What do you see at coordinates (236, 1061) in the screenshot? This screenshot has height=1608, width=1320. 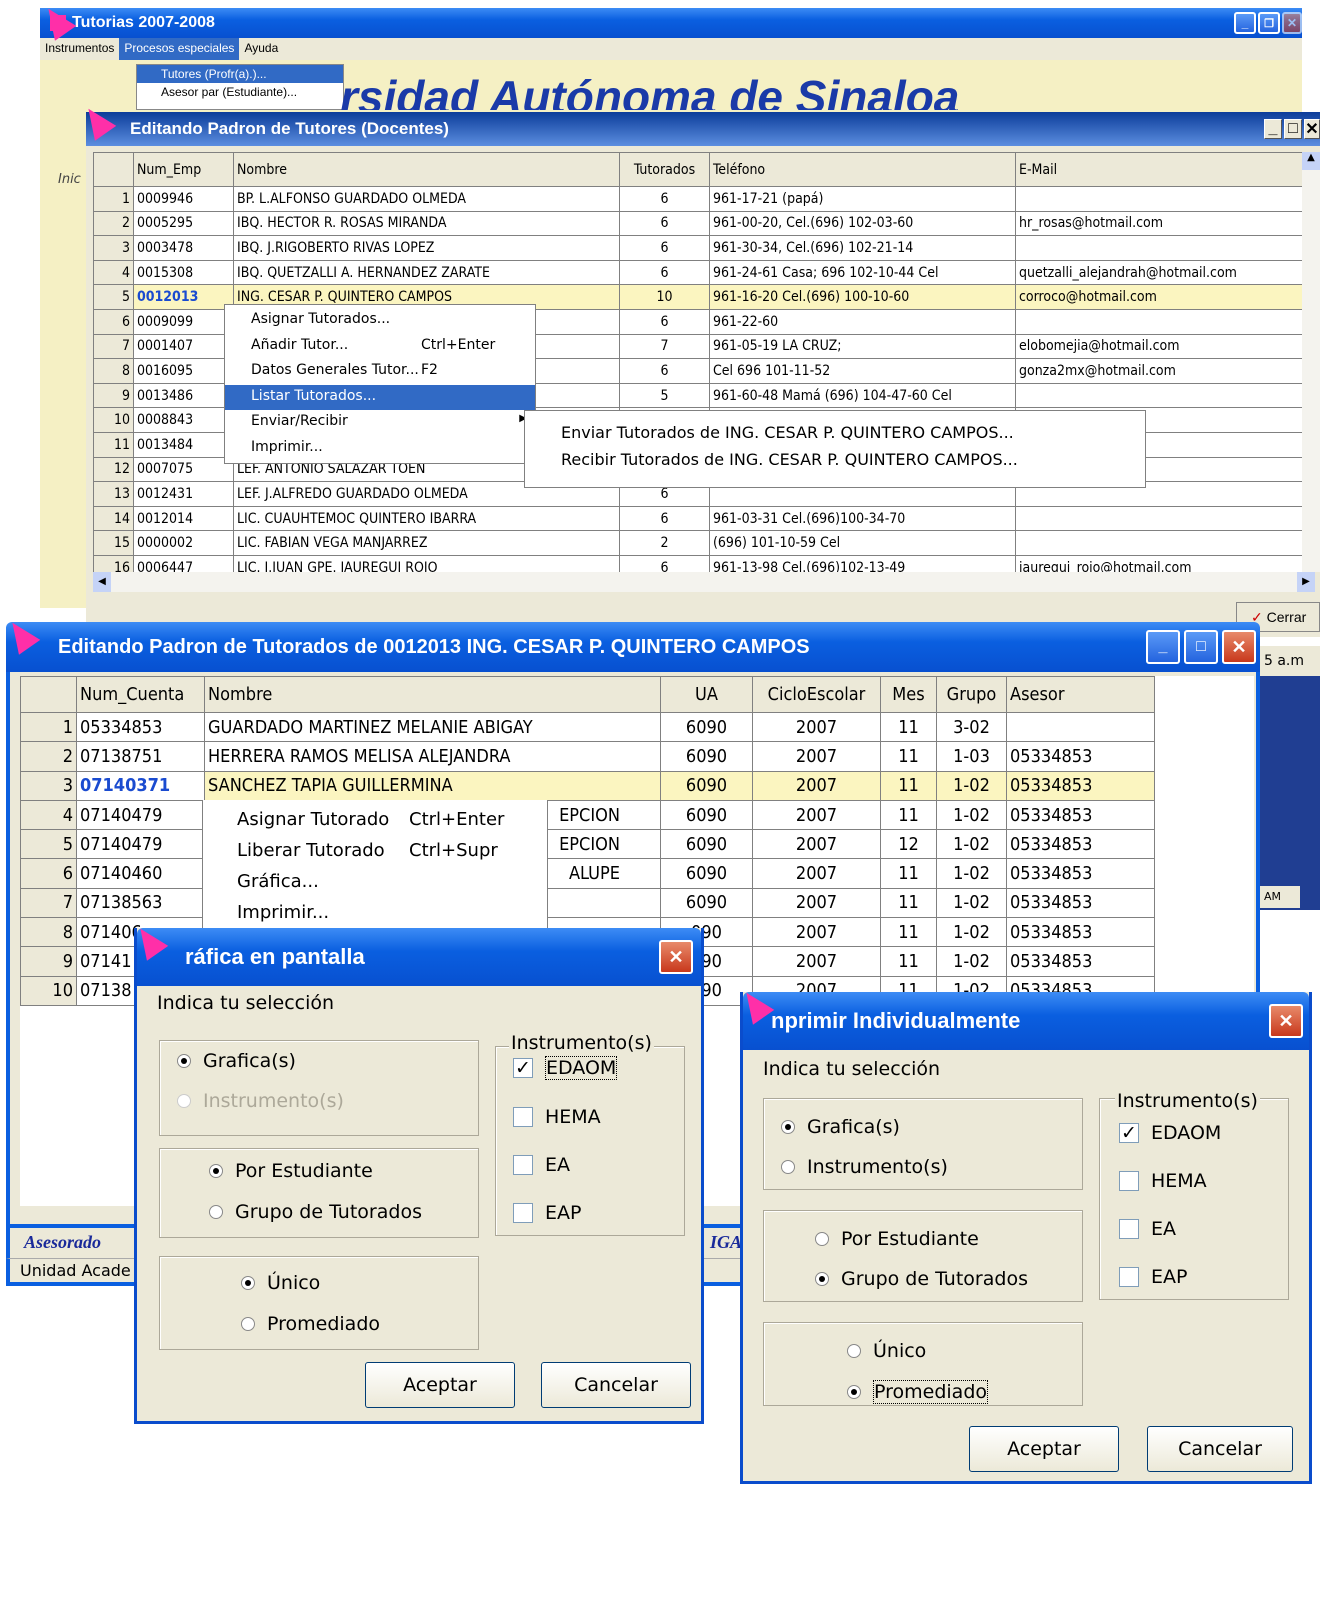 I see `grafica-radio-grafica: Grafica(s)` at bounding box center [236, 1061].